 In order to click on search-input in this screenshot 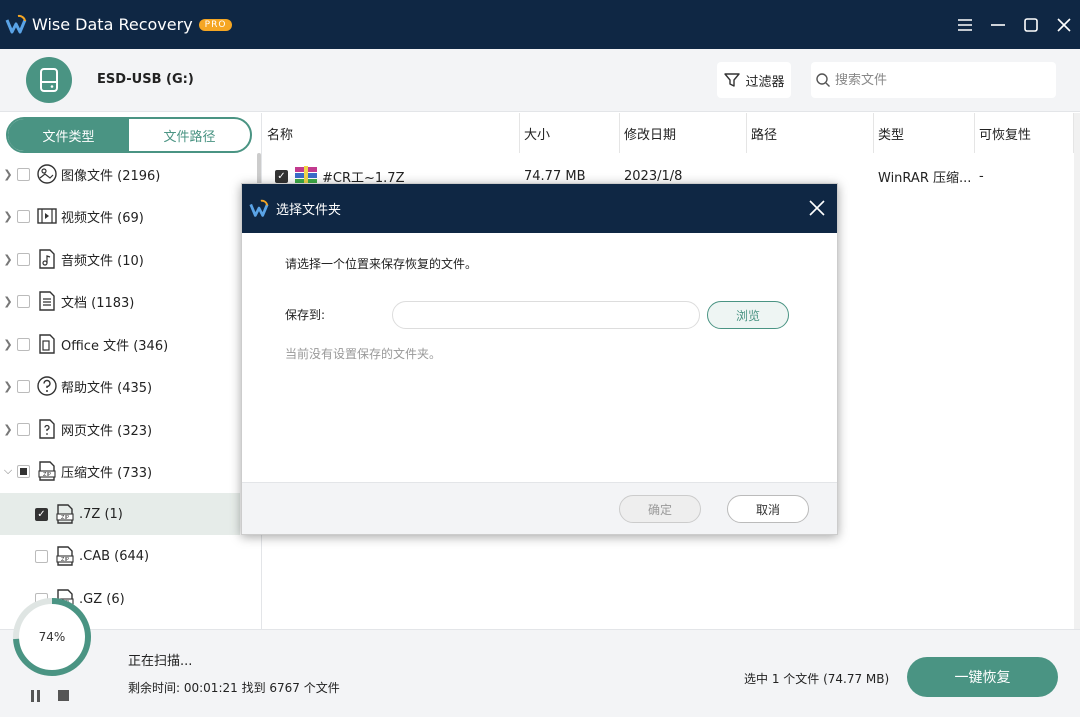, I will do `click(935, 80)`.